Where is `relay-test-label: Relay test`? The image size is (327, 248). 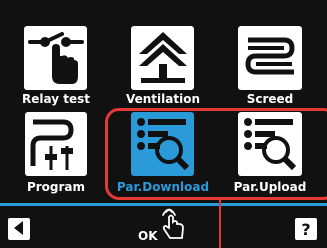 relay-test-label: Relay test is located at coordinates (56, 99).